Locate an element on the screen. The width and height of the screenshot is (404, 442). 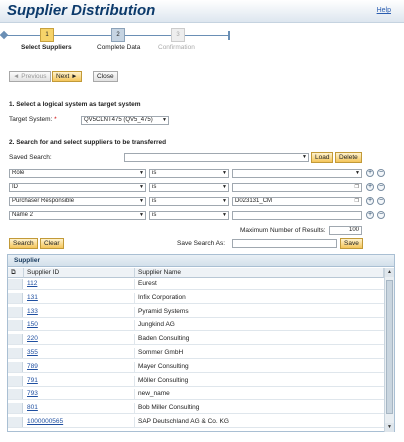
clear-button: Clear is located at coordinates (52, 243).